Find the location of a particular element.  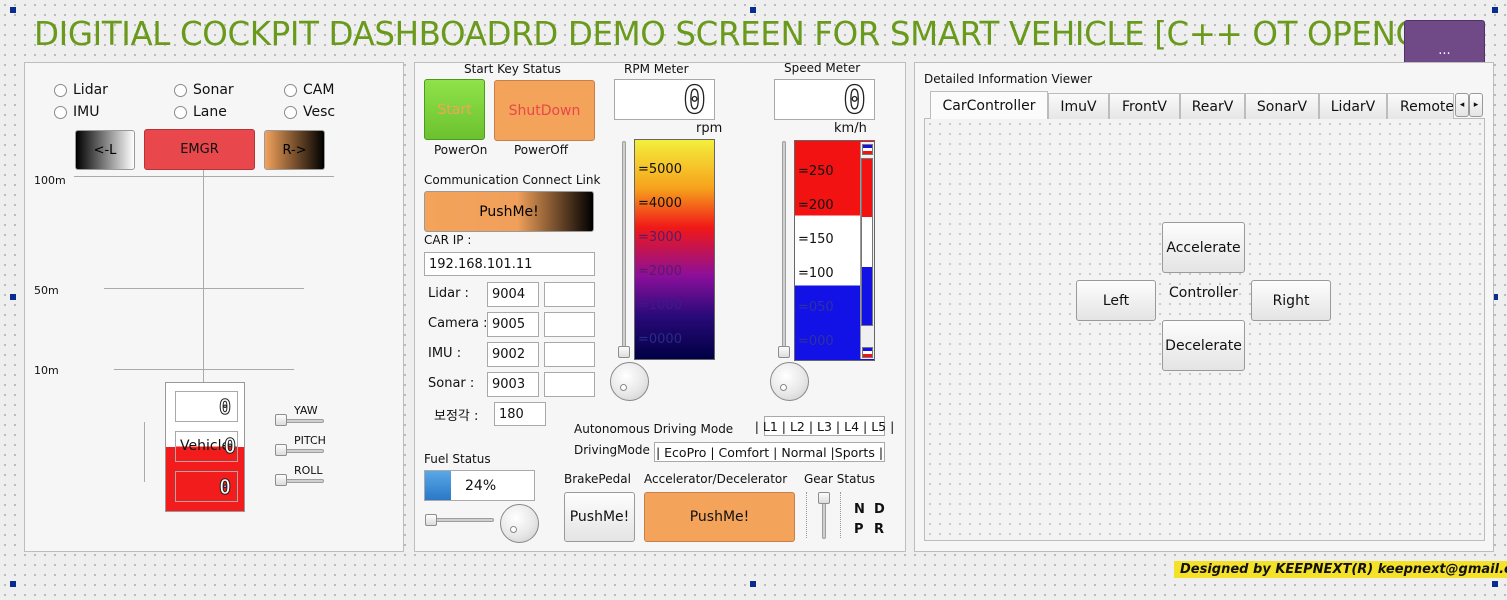

tab-remote: Remote is located at coordinates (1420, 106).